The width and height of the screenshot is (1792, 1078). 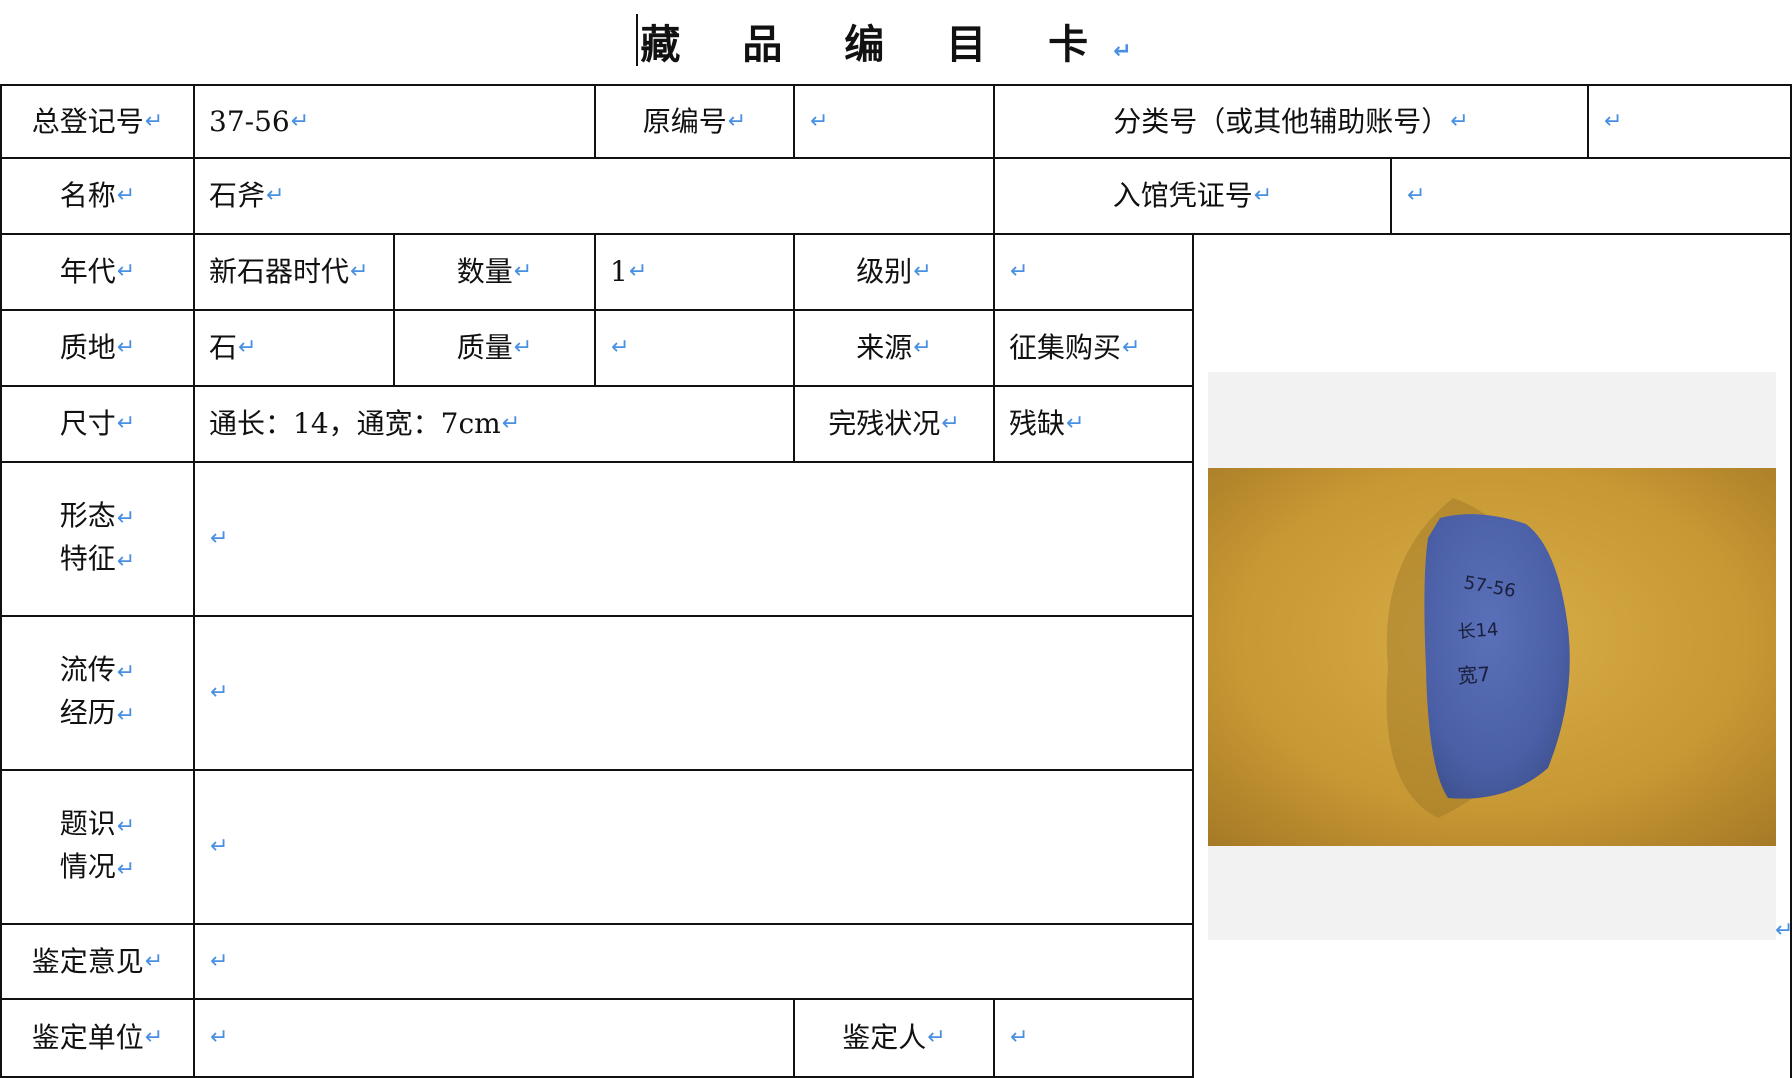 I want to click on name-label: 名称 ↵, so click(x=97, y=196).